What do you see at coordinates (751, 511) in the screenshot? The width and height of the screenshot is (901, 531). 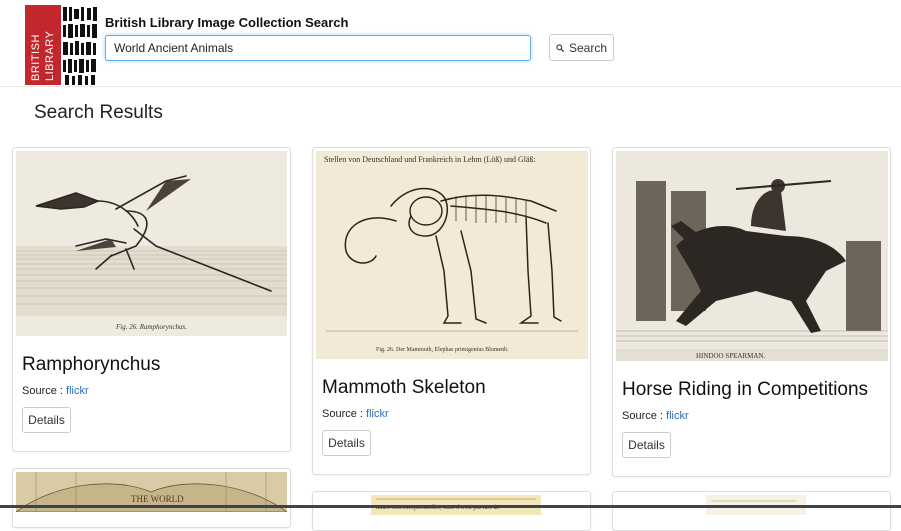 I see `result-card` at bounding box center [751, 511].